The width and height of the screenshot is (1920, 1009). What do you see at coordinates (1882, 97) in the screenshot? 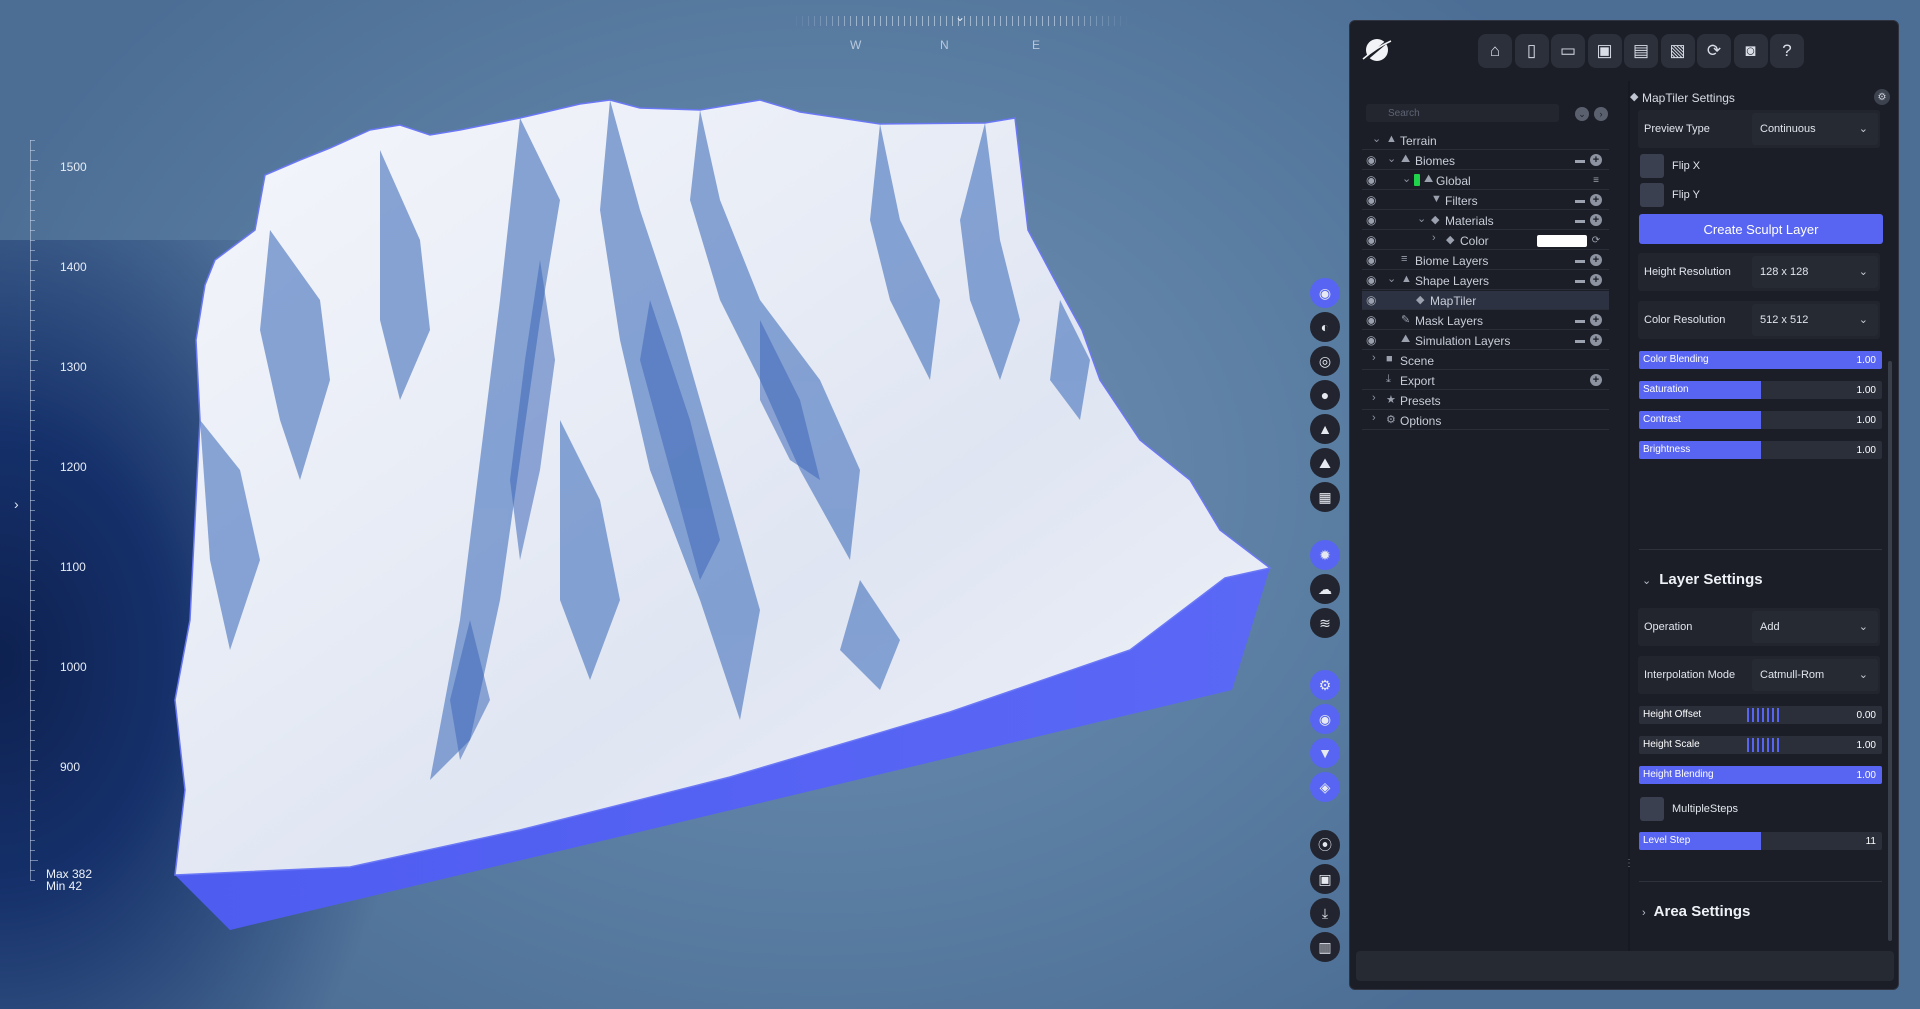
I see `settings-options-button: ⚙` at bounding box center [1882, 97].